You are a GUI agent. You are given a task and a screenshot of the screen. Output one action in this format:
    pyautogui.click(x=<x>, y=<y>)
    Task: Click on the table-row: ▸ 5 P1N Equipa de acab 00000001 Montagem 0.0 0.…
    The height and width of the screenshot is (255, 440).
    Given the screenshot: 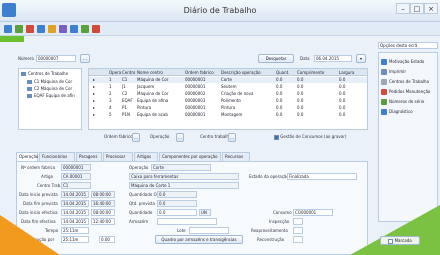 What is the action you would take?
    pyautogui.click(x=228, y=115)
    